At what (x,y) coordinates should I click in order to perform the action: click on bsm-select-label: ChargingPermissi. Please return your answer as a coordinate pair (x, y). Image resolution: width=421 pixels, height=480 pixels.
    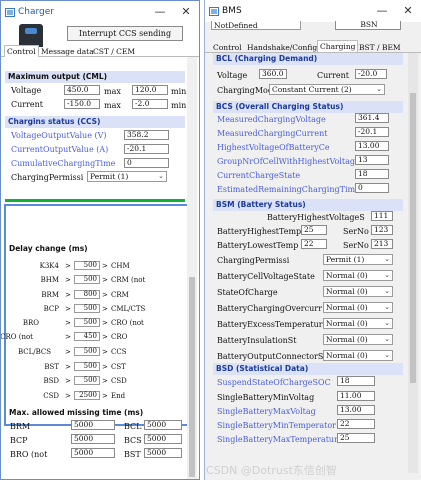
    Looking at the image, I should click on (253, 260).